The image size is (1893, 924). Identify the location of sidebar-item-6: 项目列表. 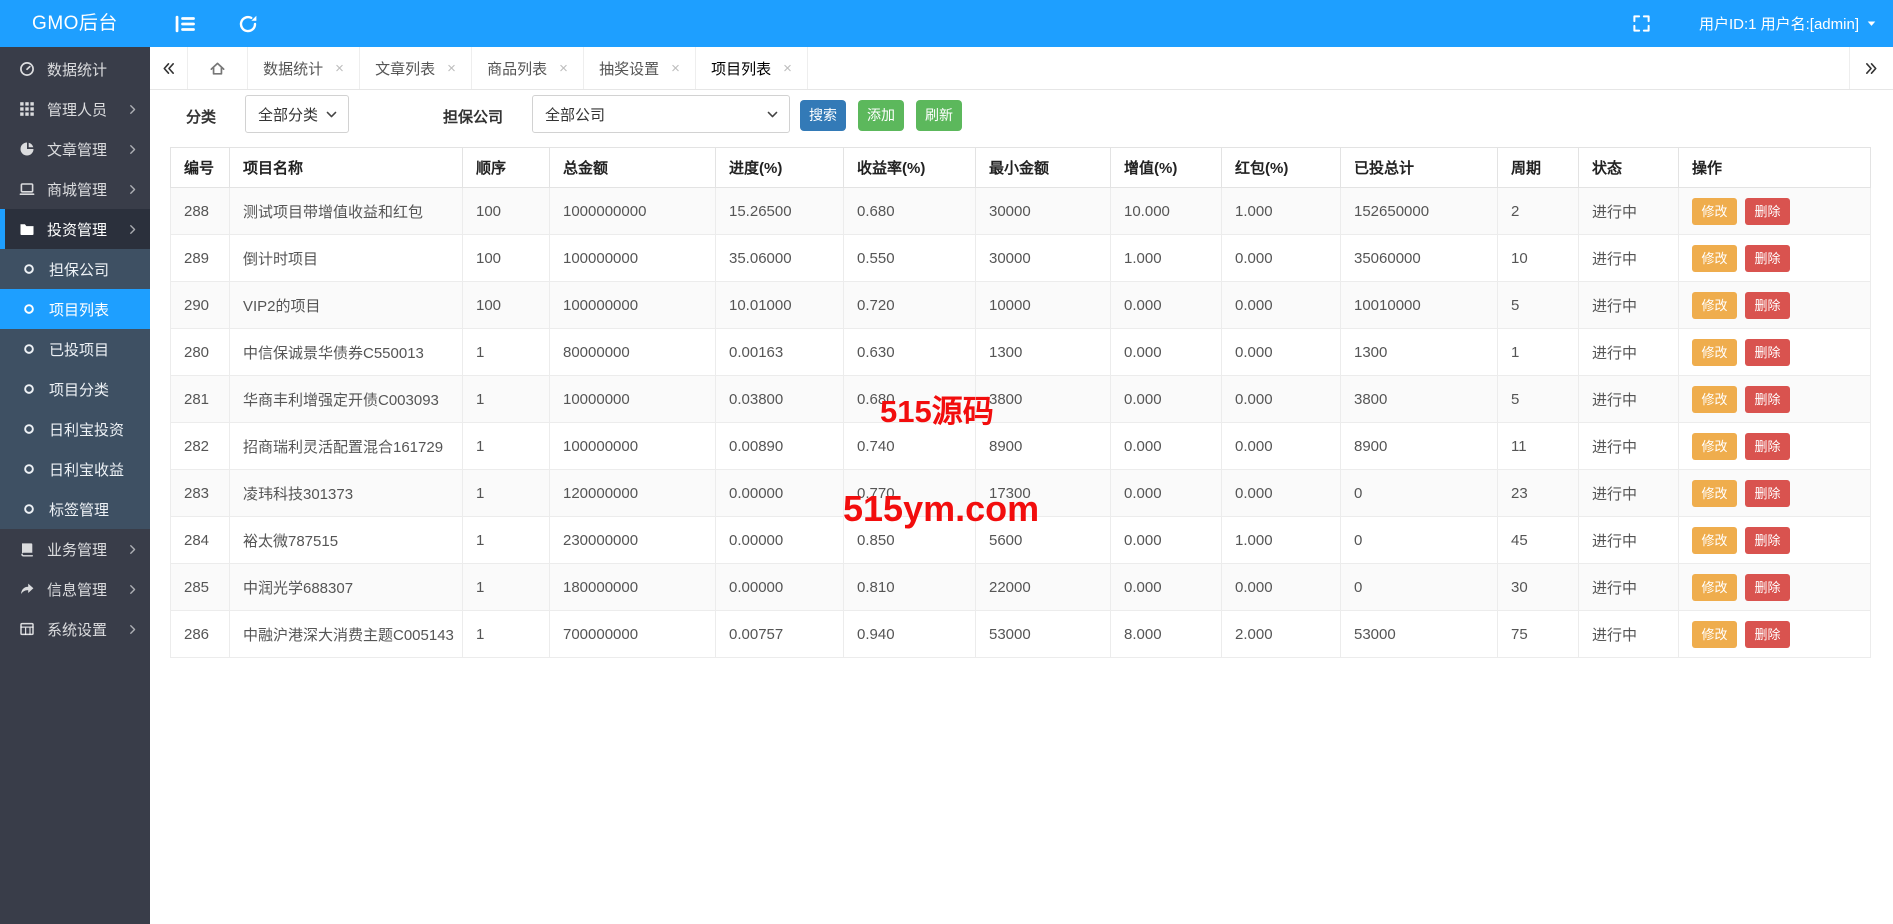
(75, 309).